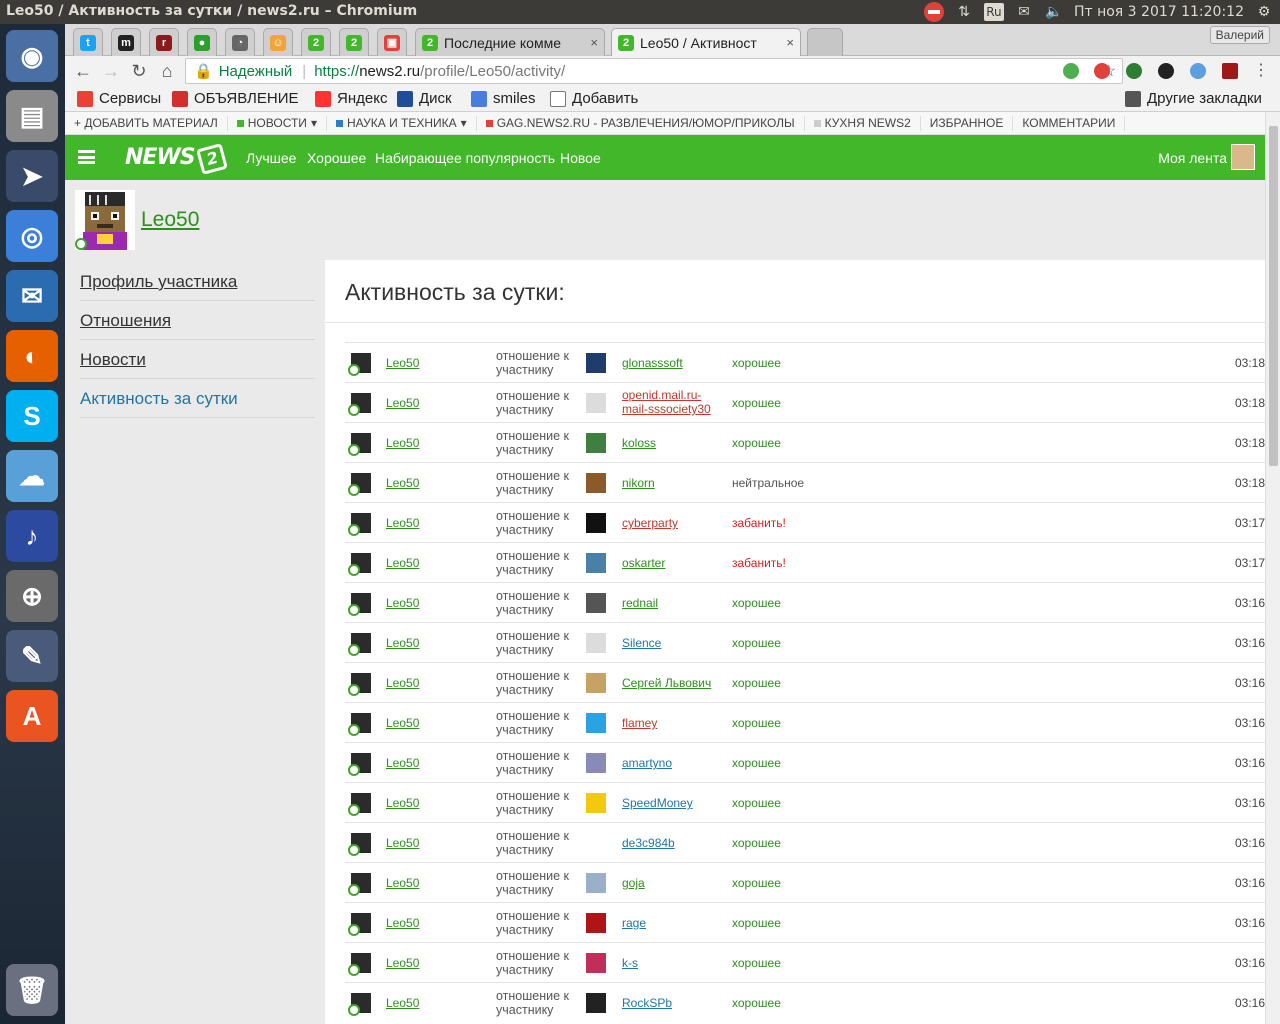 This screenshot has height=1024, width=1280. I want to click on browser-tab: ●, so click(202, 42).